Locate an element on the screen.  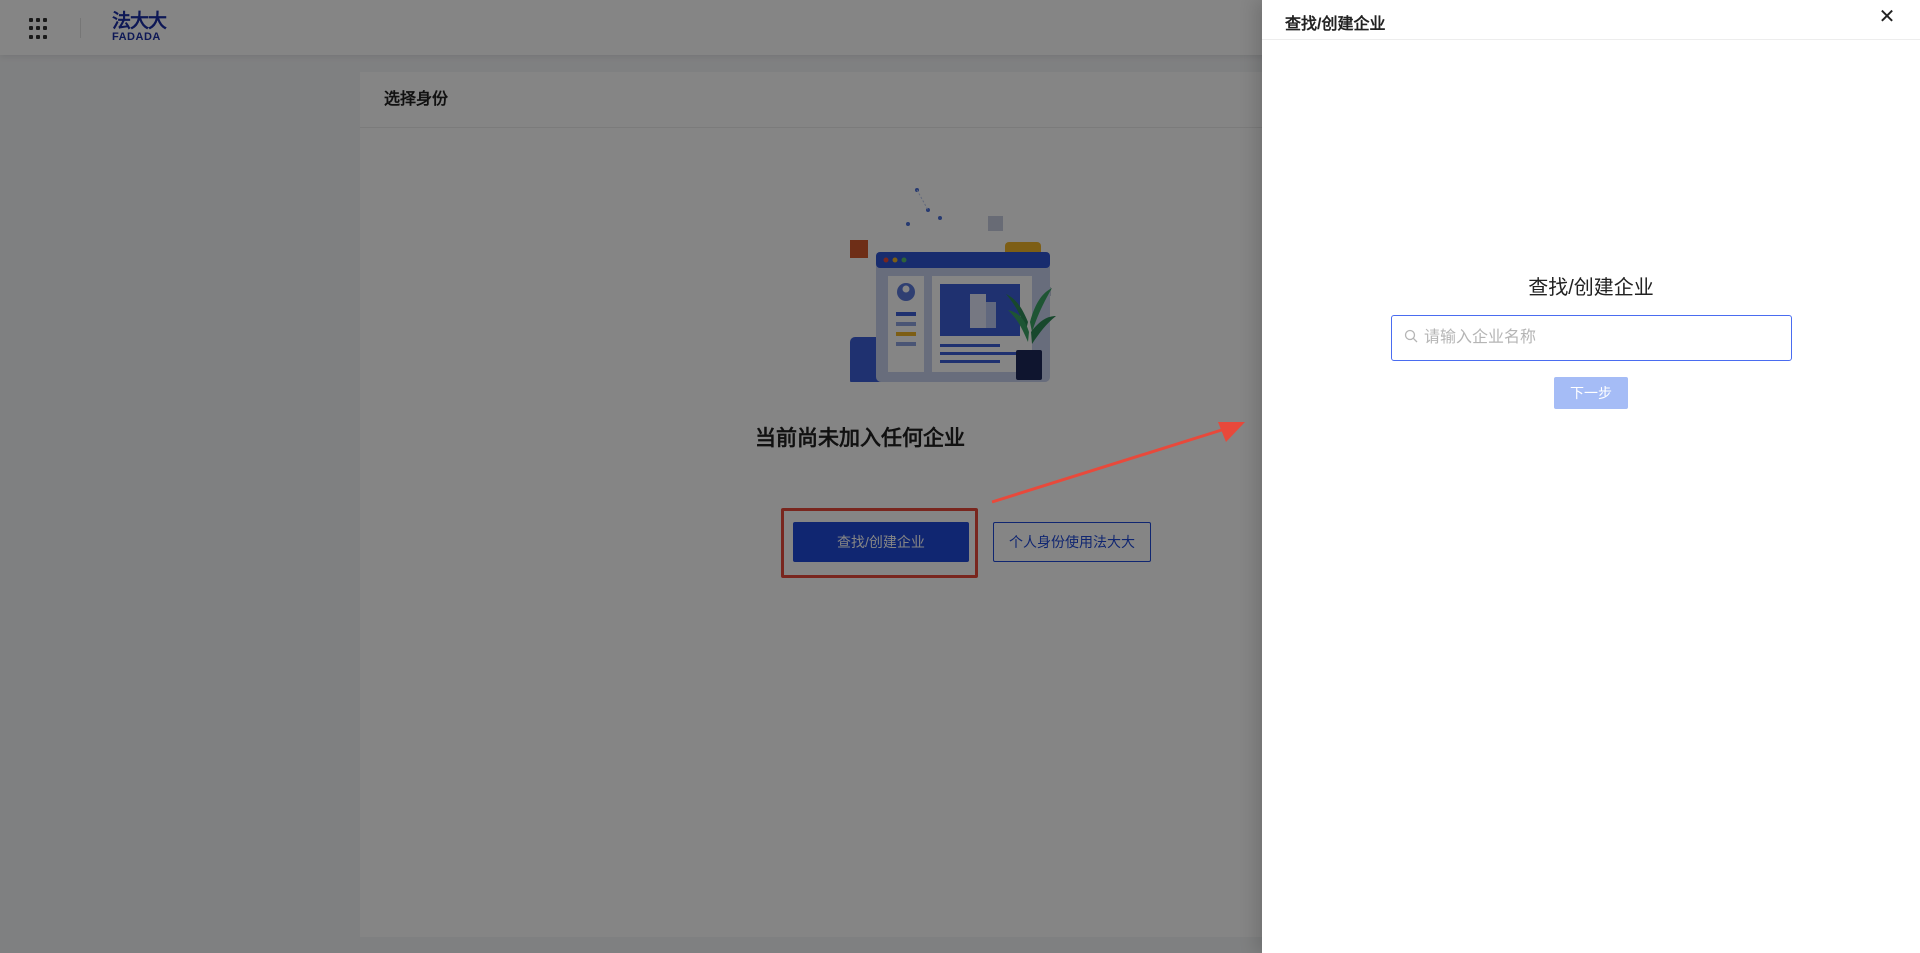
close-icon: ✕ is located at coordinates (1887, 17).